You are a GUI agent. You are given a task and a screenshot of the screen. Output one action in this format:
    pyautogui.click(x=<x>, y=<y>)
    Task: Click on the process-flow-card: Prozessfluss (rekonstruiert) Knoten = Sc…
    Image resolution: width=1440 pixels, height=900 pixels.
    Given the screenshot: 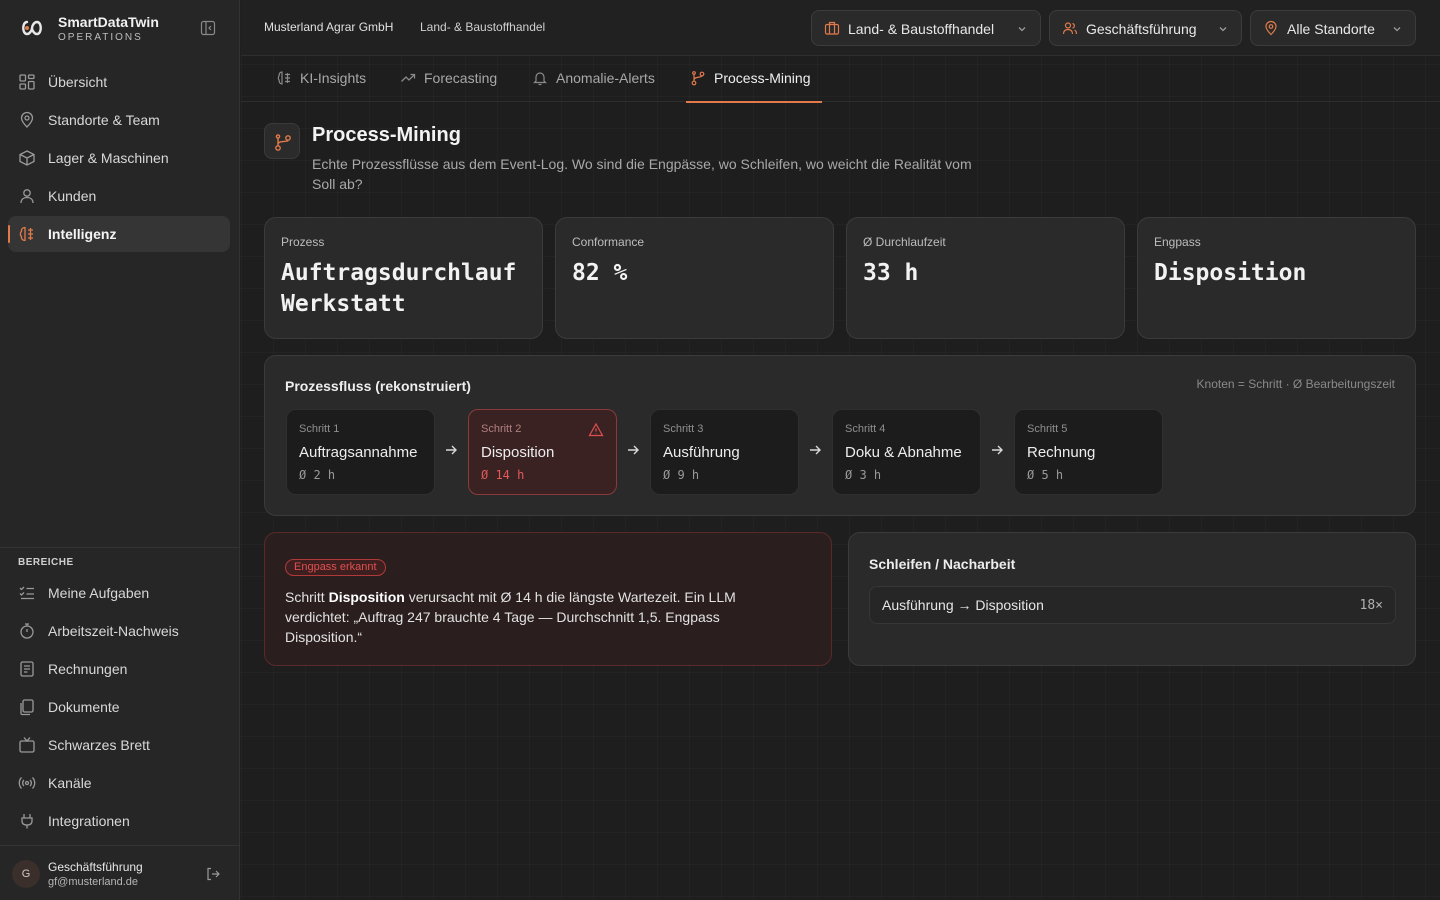 What is the action you would take?
    pyautogui.click(x=840, y=435)
    